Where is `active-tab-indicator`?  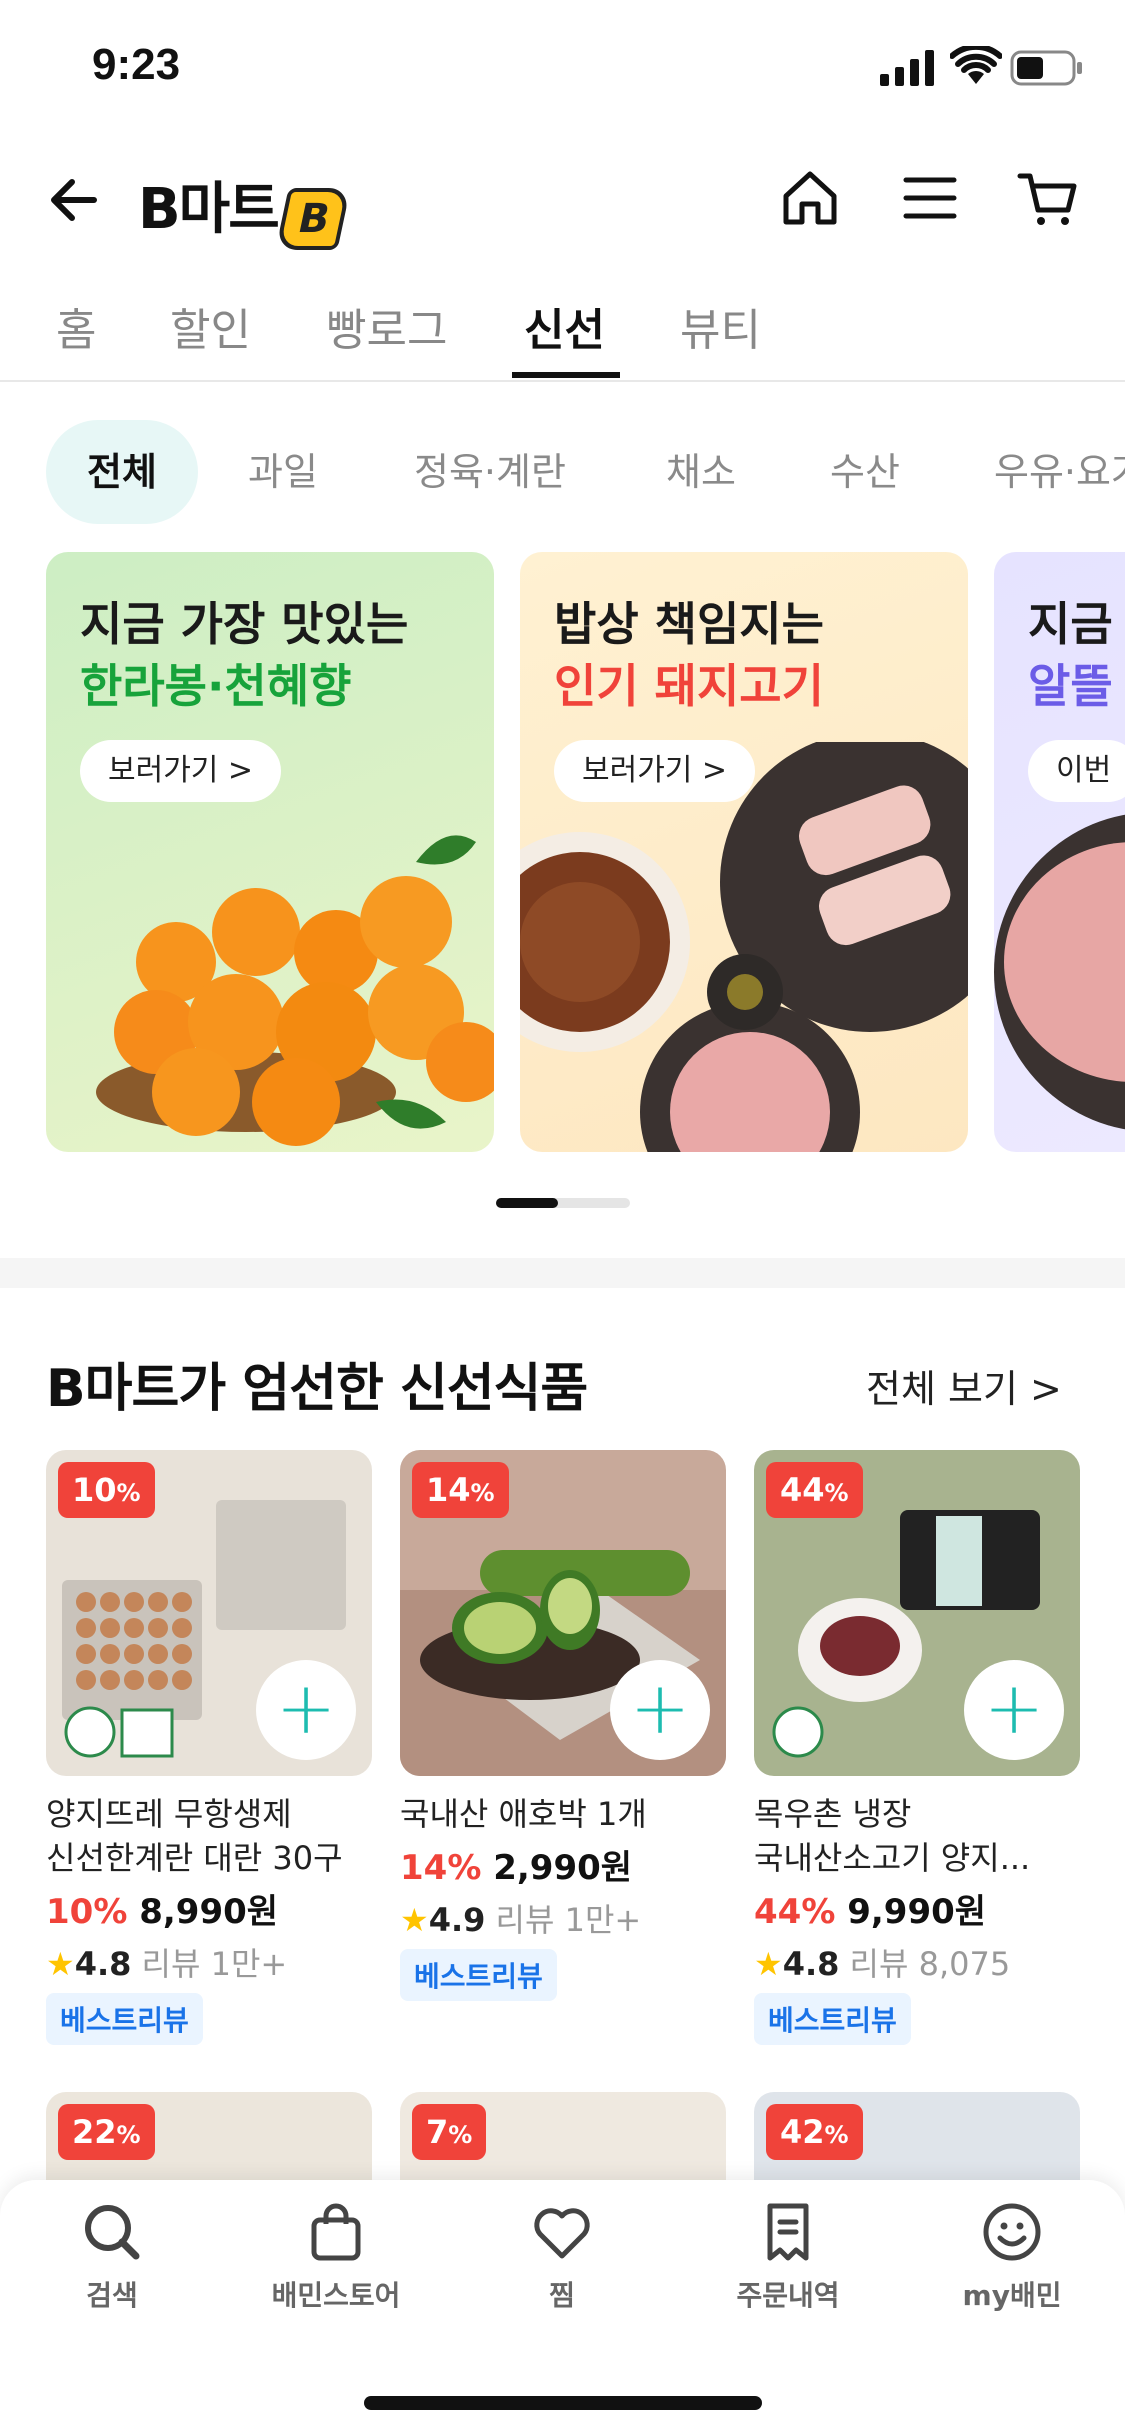 active-tab-indicator is located at coordinates (566, 375).